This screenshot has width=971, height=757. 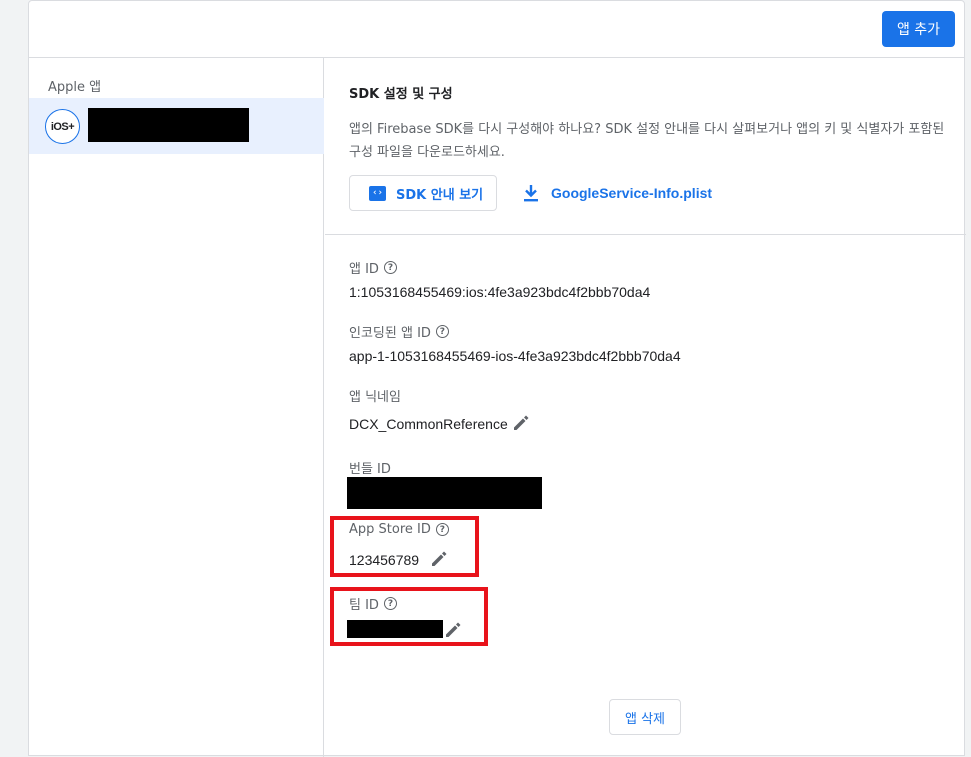 What do you see at coordinates (632, 193) in the screenshot?
I see `download-config-label: GoogleService-Info.plist` at bounding box center [632, 193].